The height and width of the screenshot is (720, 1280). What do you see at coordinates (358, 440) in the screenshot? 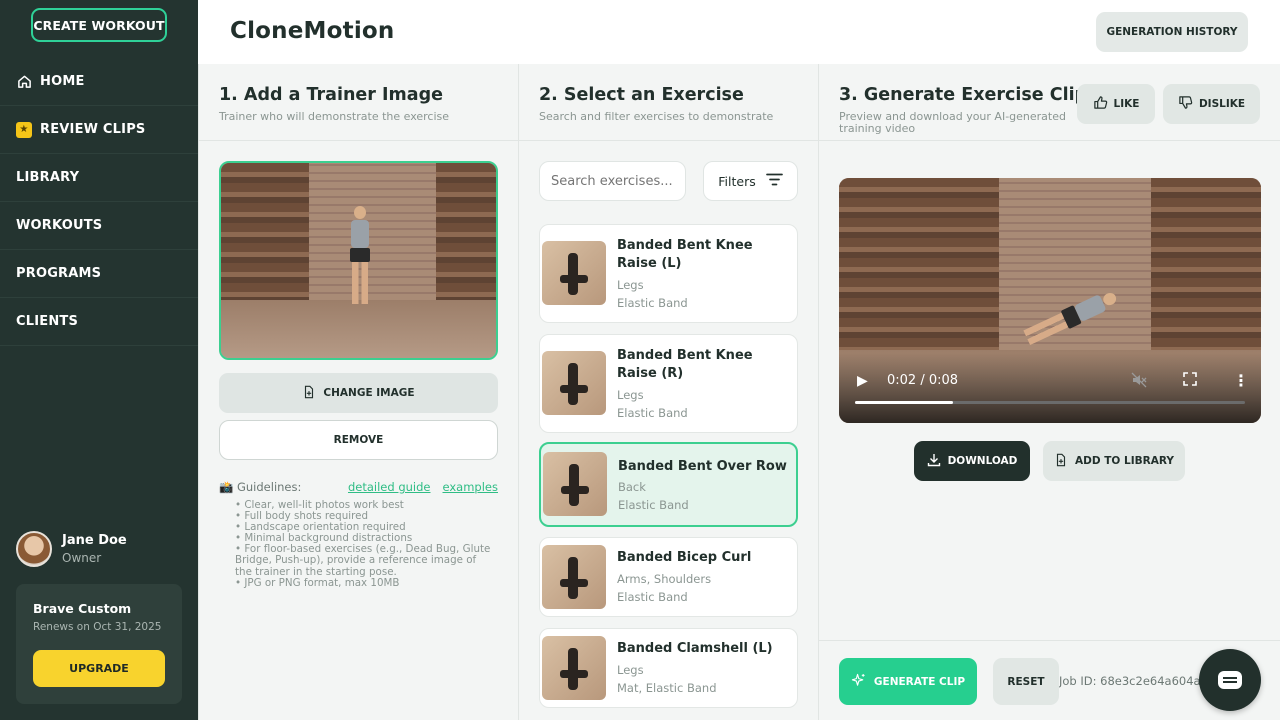
I see `remove-image-button: REMOVE` at bounding box center [358, 440].